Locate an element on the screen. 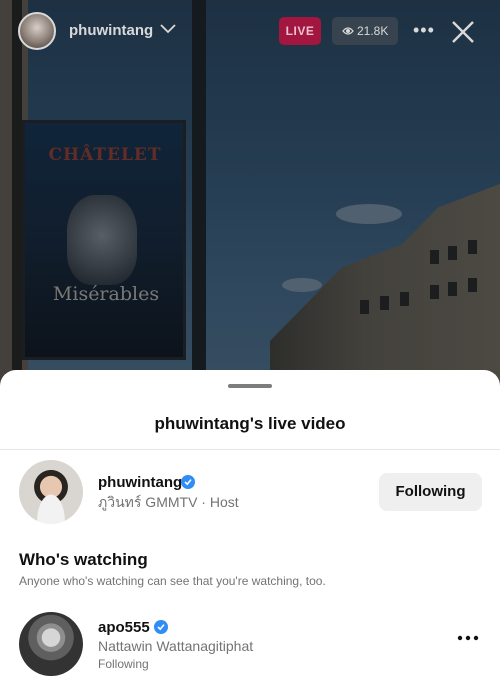 The image size is (500, 685). chevron-down-icon is located at coordinates (168, 29).